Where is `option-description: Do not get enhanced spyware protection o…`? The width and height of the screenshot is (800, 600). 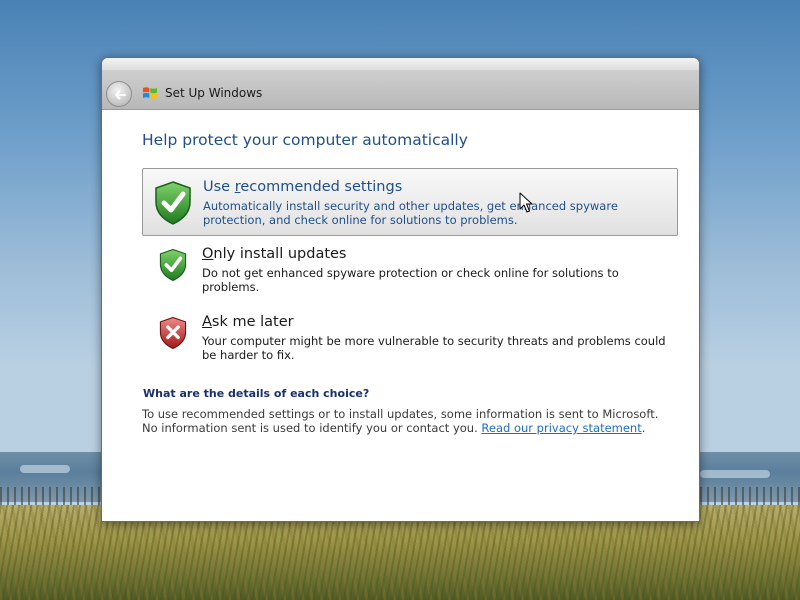
option-description: Do not get enhanced spyware protection o… is located at coordinates (410, 280).